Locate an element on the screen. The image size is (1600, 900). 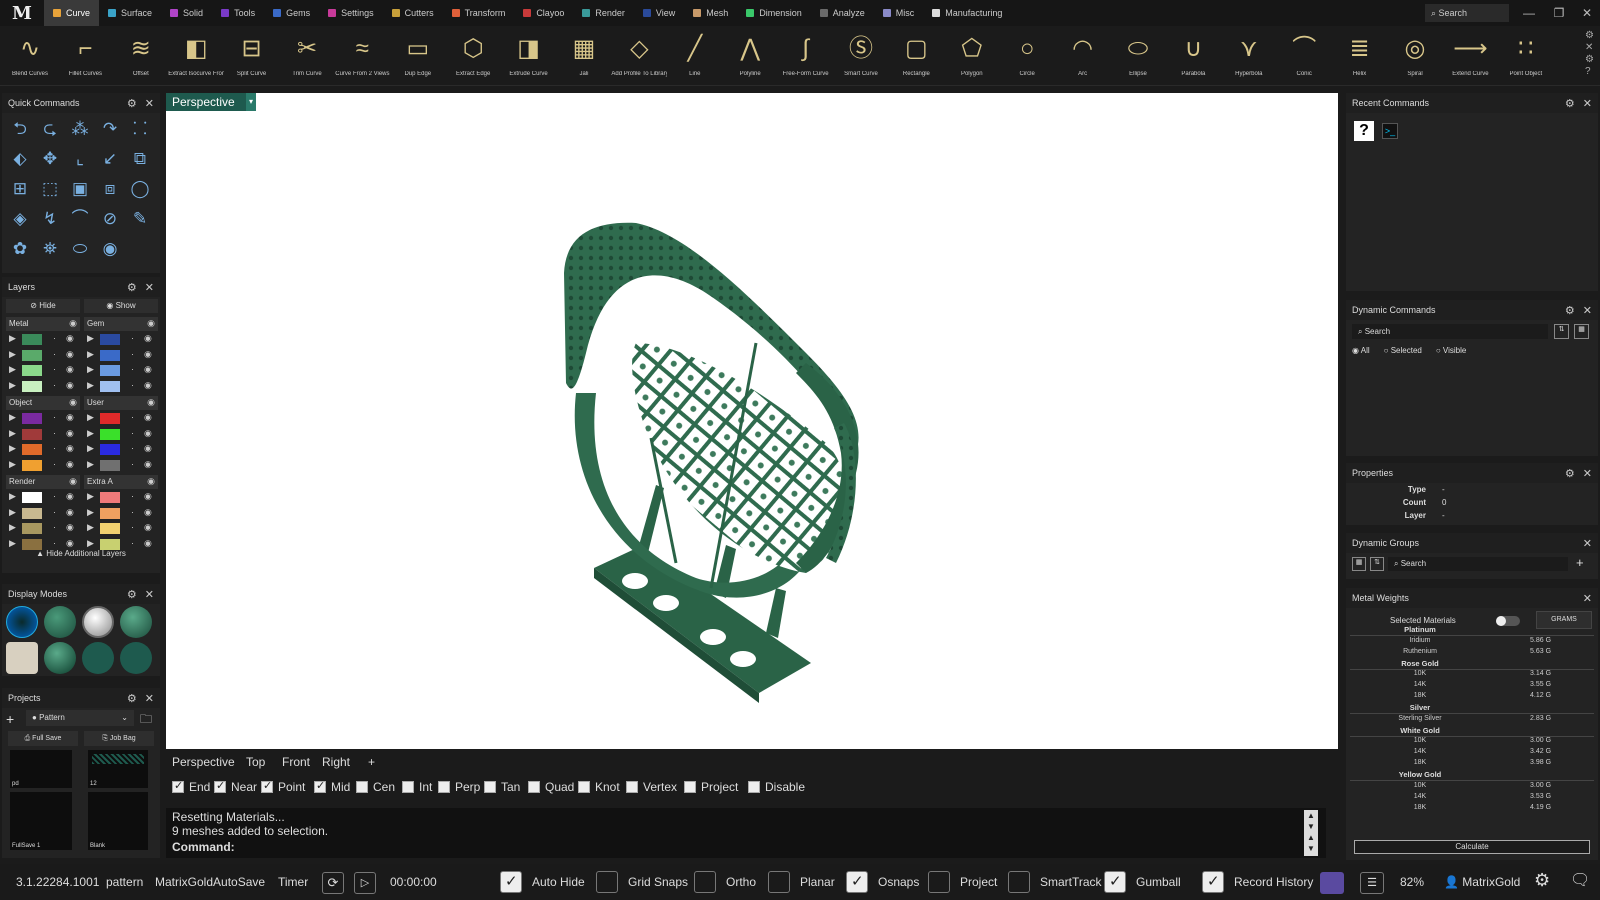
menu-tab-misc: Misc is located at coordinates (899, 13).